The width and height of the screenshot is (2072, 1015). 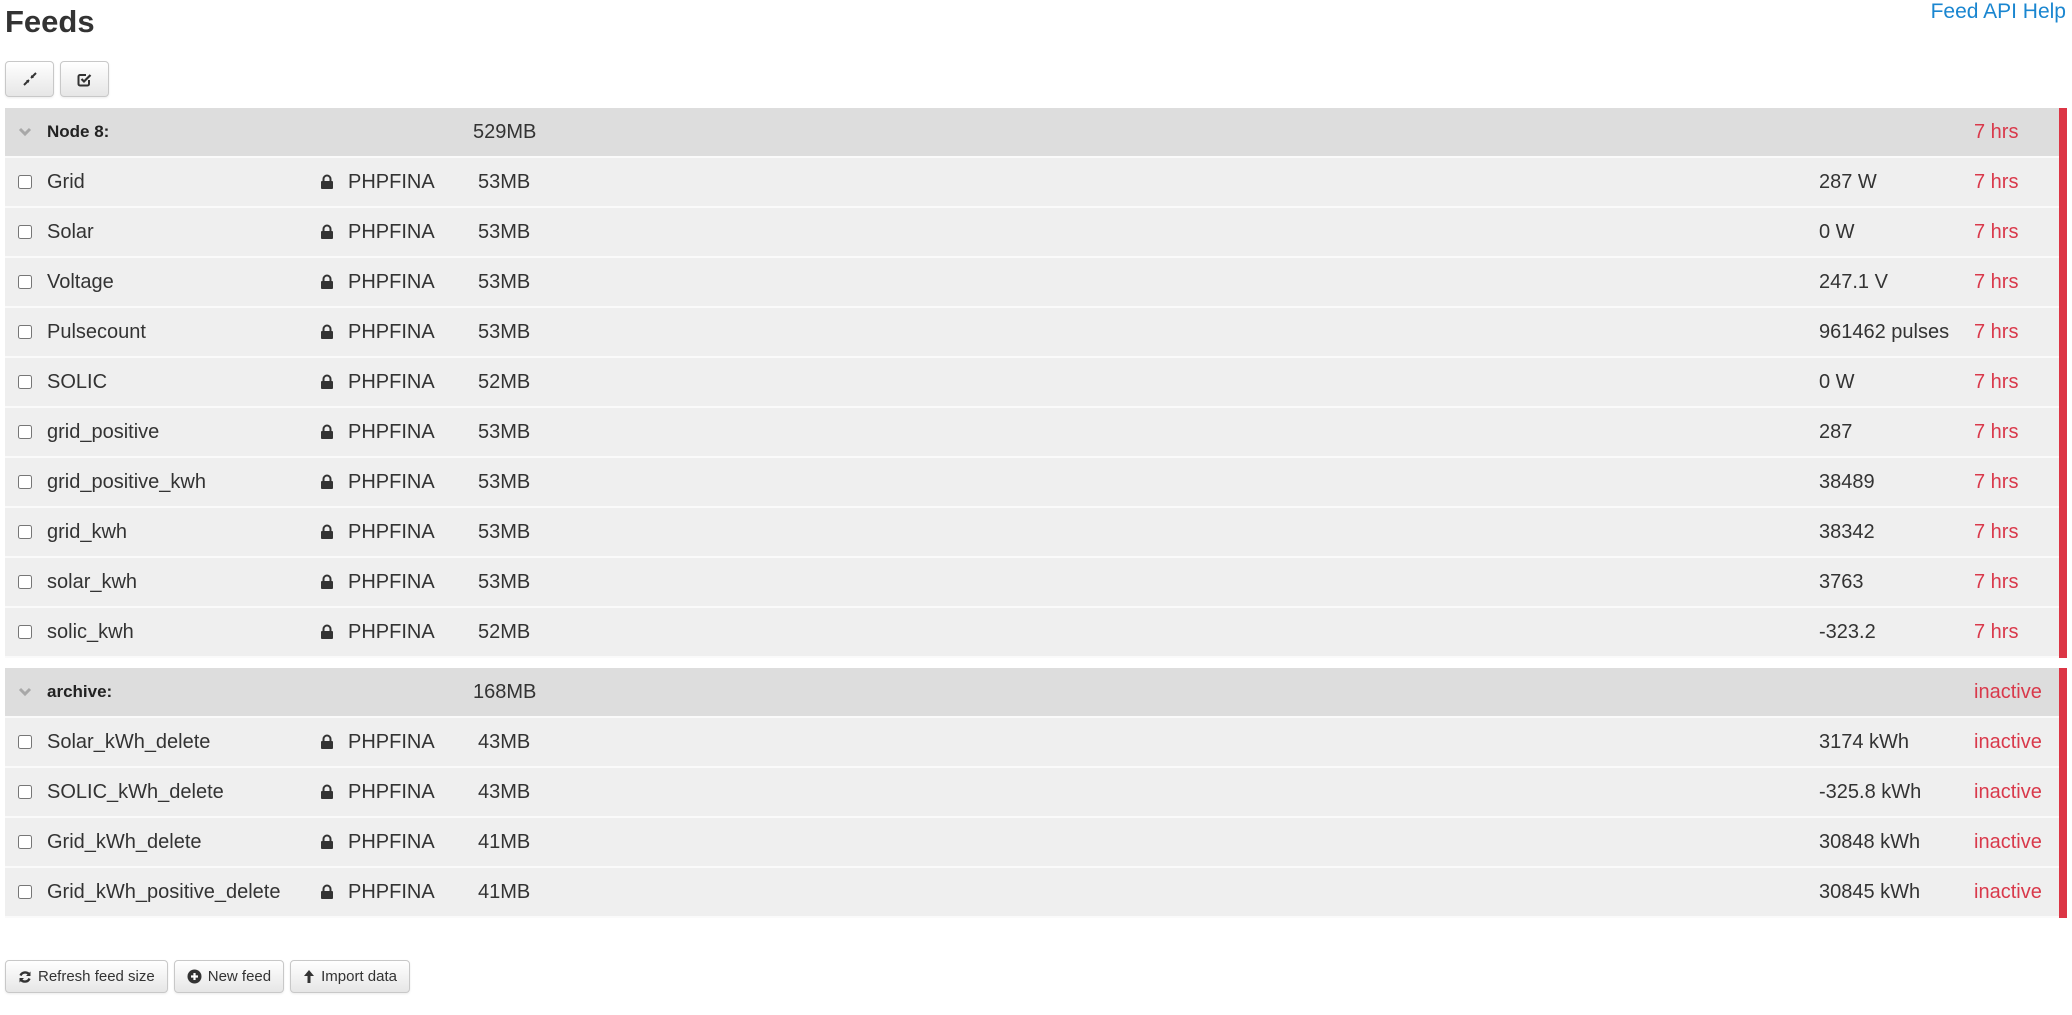 I want to click on feed-row: Solar PHPFINA 53MB 0 W 7 hrs, so click(x=1036, y=233).